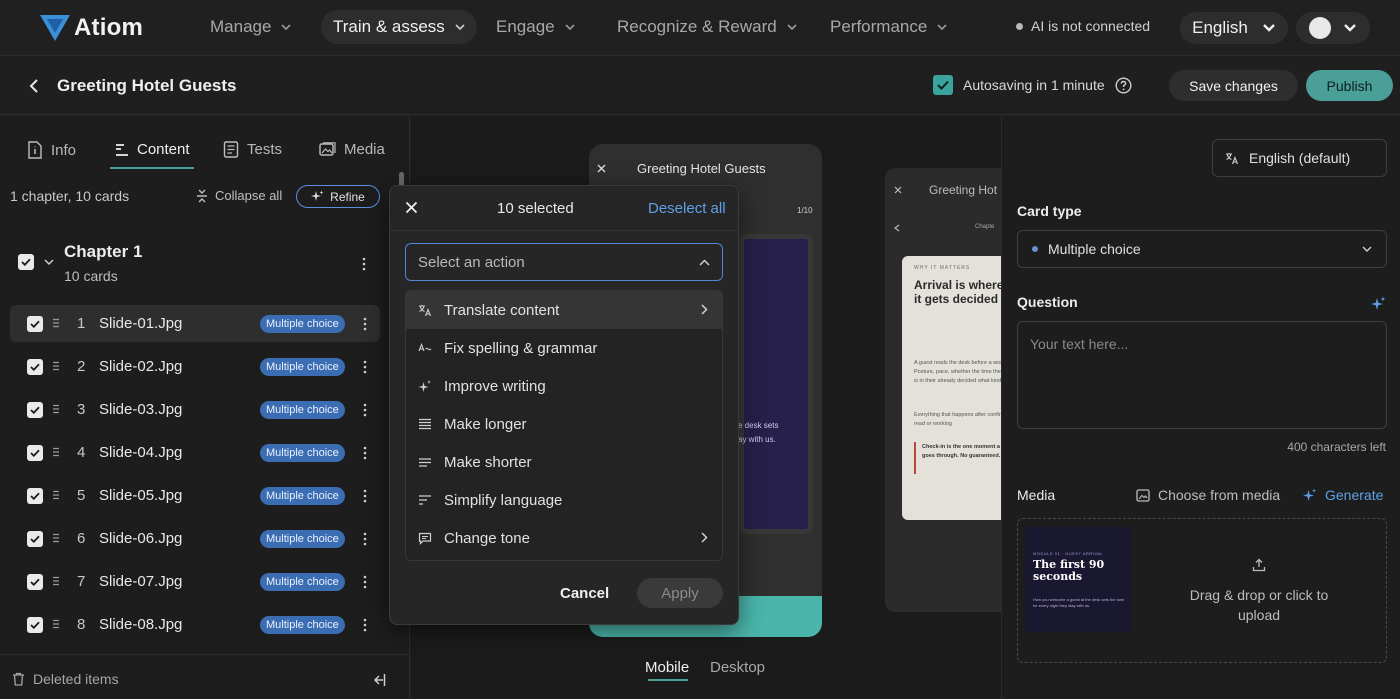 The image size is (1400, 699). Describe the element at coordinates (564, 310) in the screenshot. I see `menu-item-translate: Translate content` at that location.